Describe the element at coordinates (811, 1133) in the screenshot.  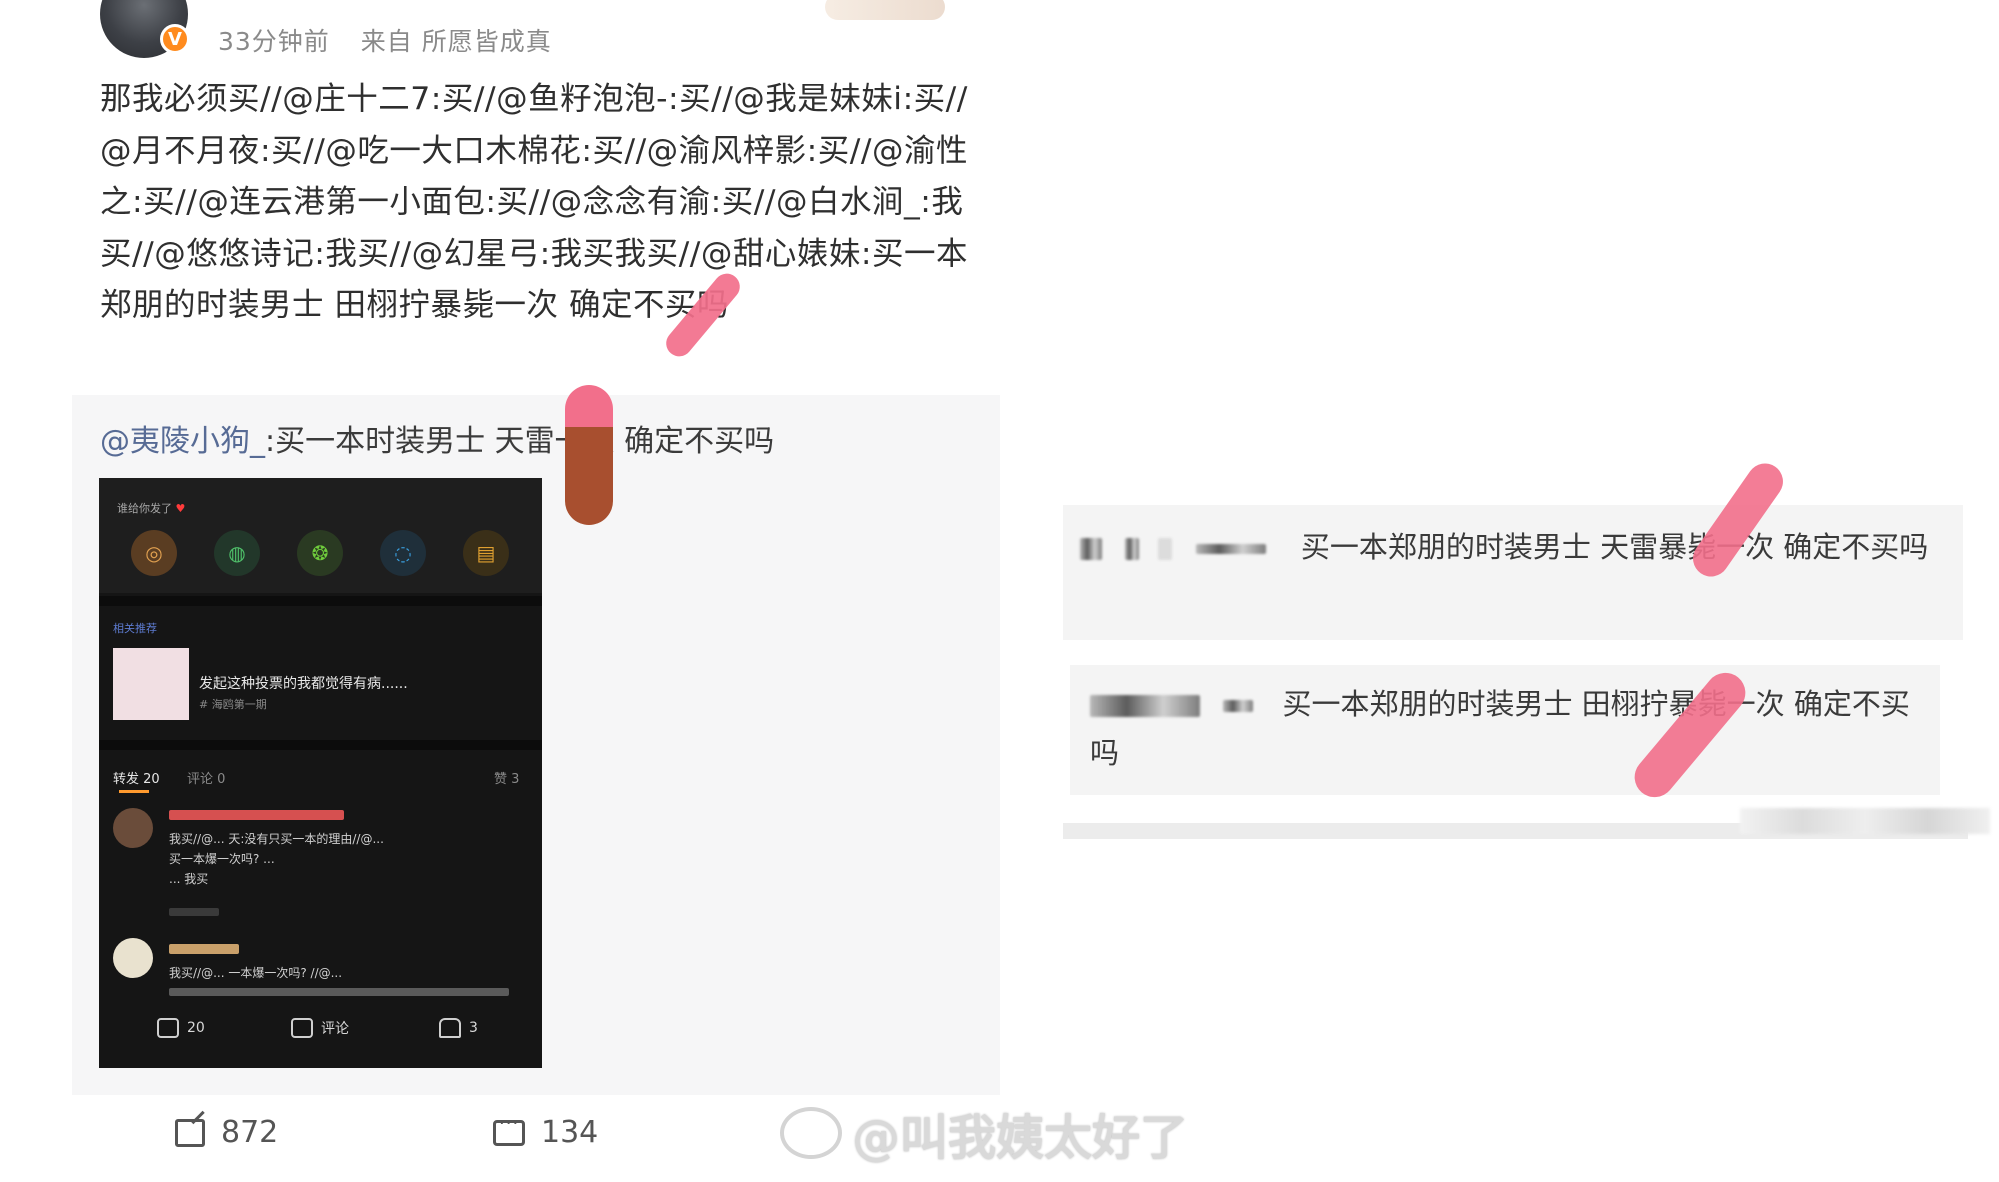
I see `weibo-logo-icon` at that location.